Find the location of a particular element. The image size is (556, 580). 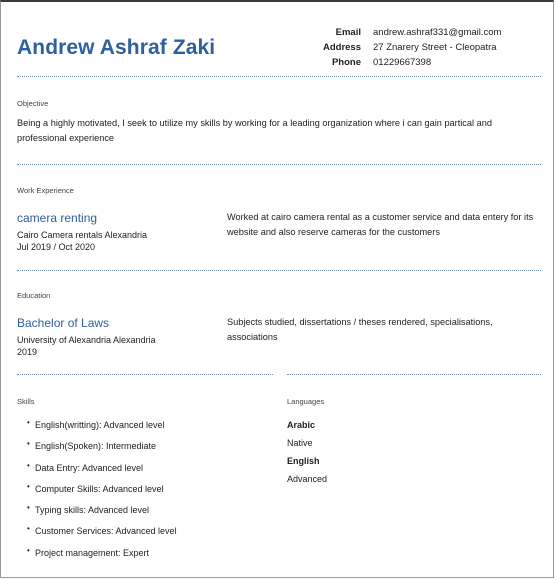

contact-value-email: andrew.ashraf331@gmail.com is located at coordinates (437, 32).